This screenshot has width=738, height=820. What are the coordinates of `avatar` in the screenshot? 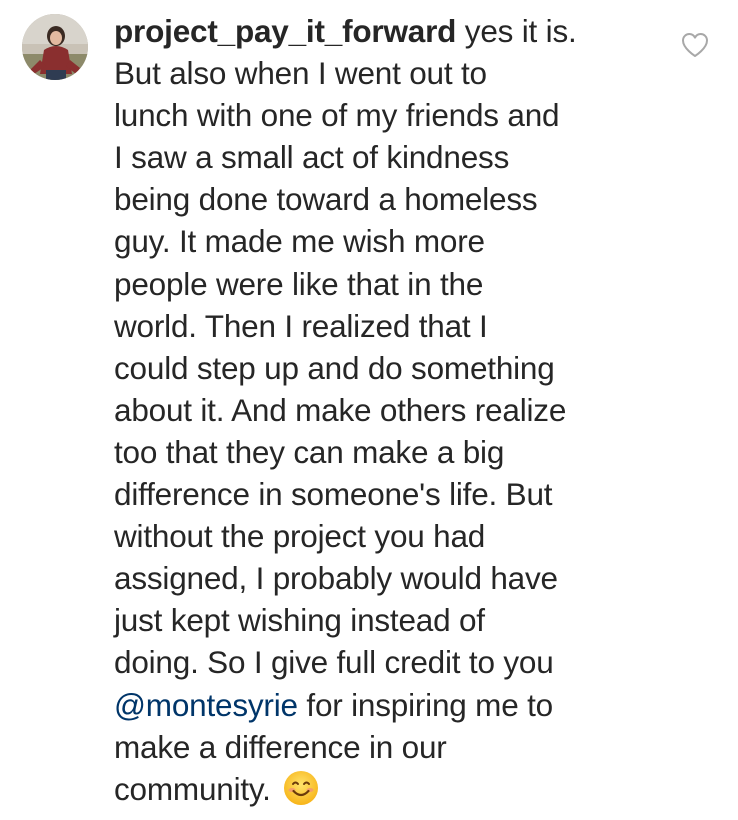 It's located at (55, 47).